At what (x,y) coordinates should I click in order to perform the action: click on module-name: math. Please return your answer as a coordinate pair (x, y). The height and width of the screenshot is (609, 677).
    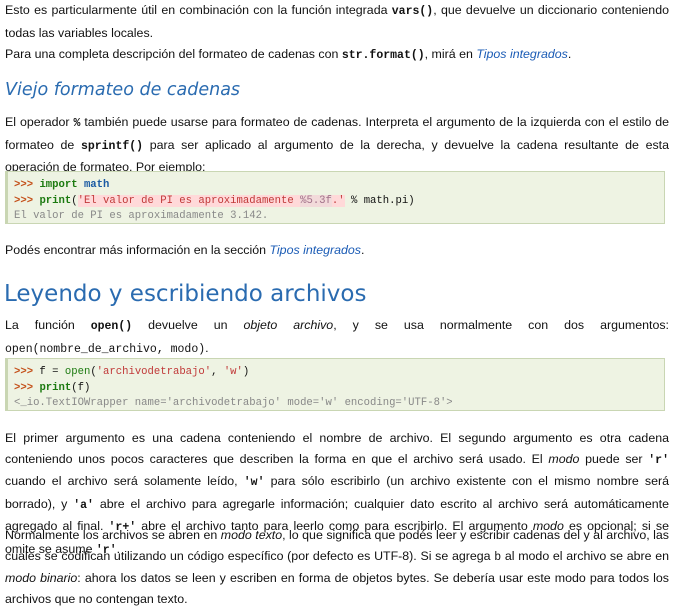
    Looking at the image, I should click on (96, 185).